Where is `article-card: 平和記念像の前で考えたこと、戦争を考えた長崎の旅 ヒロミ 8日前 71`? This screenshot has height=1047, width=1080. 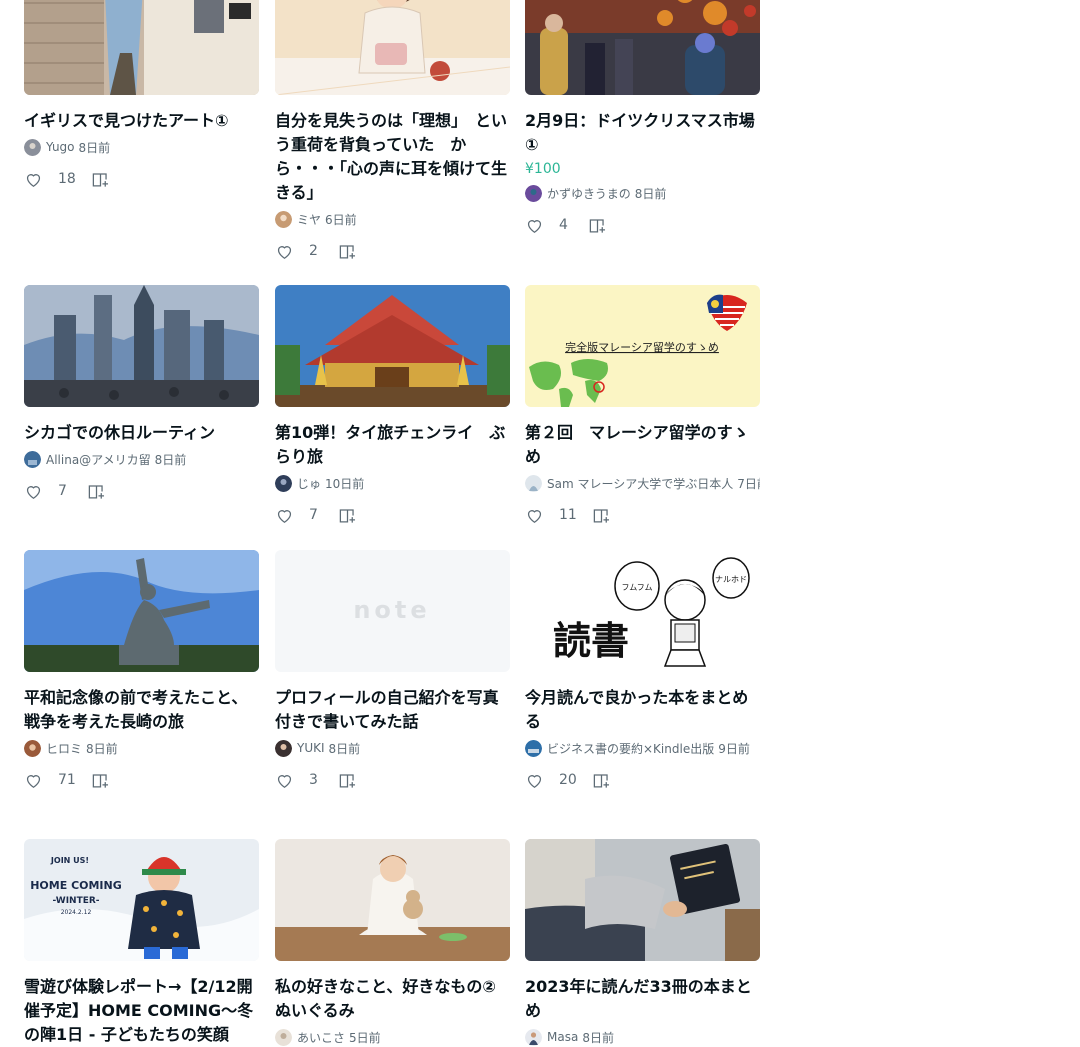
article-card: 平和記念像の前で考えたこと、戦争を考えた長崎の旅 ヒロミ 8日前 71 is located at coordinates (141, 670).